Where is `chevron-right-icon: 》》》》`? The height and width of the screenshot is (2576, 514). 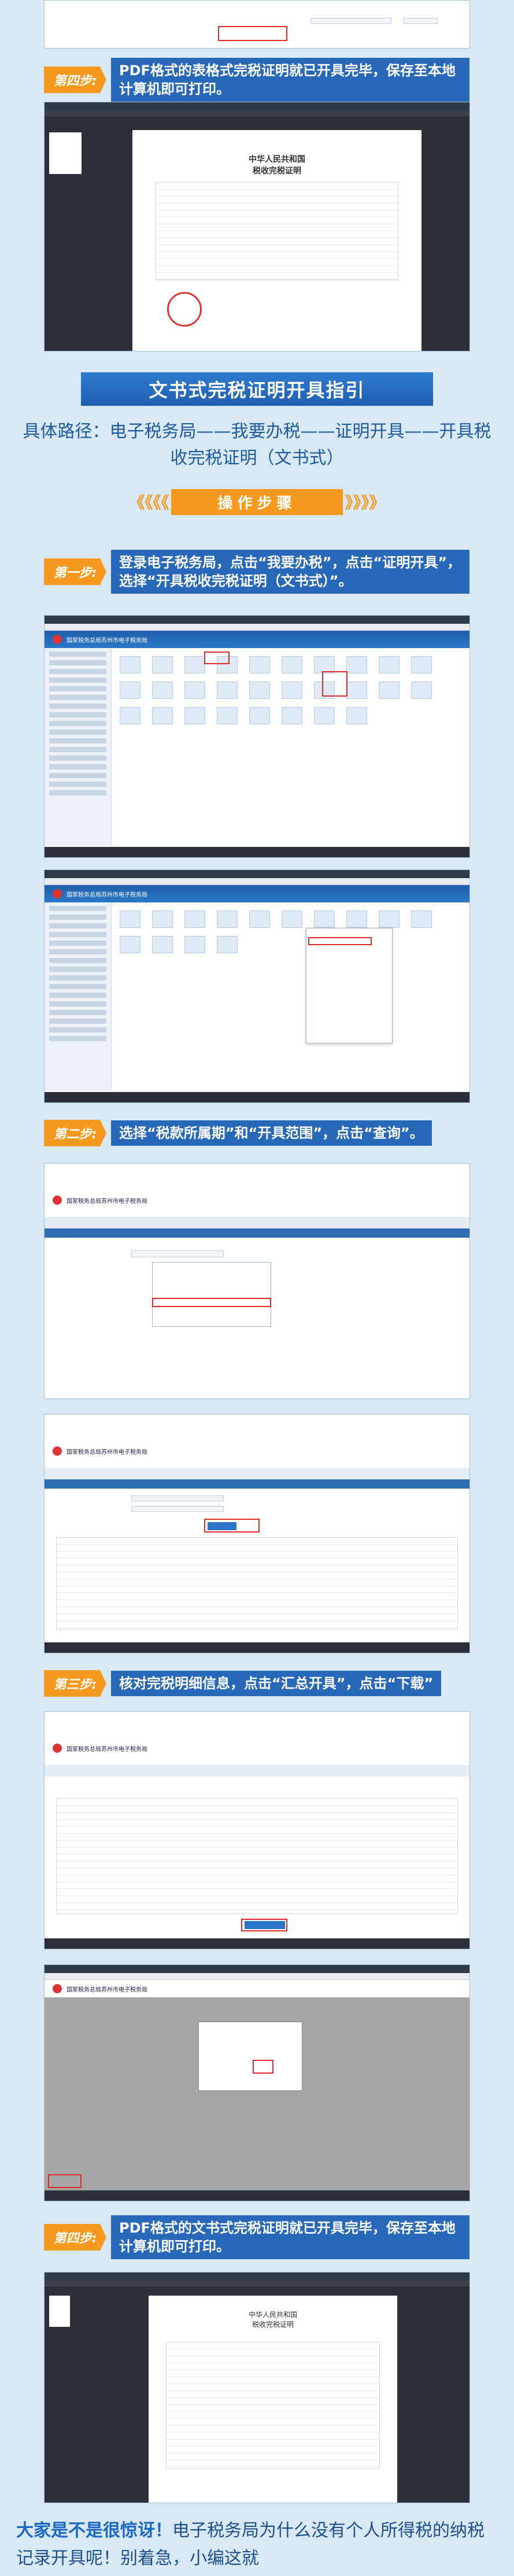 chevron-right-icon: 》》》》 is located at coordinates (365, 502).